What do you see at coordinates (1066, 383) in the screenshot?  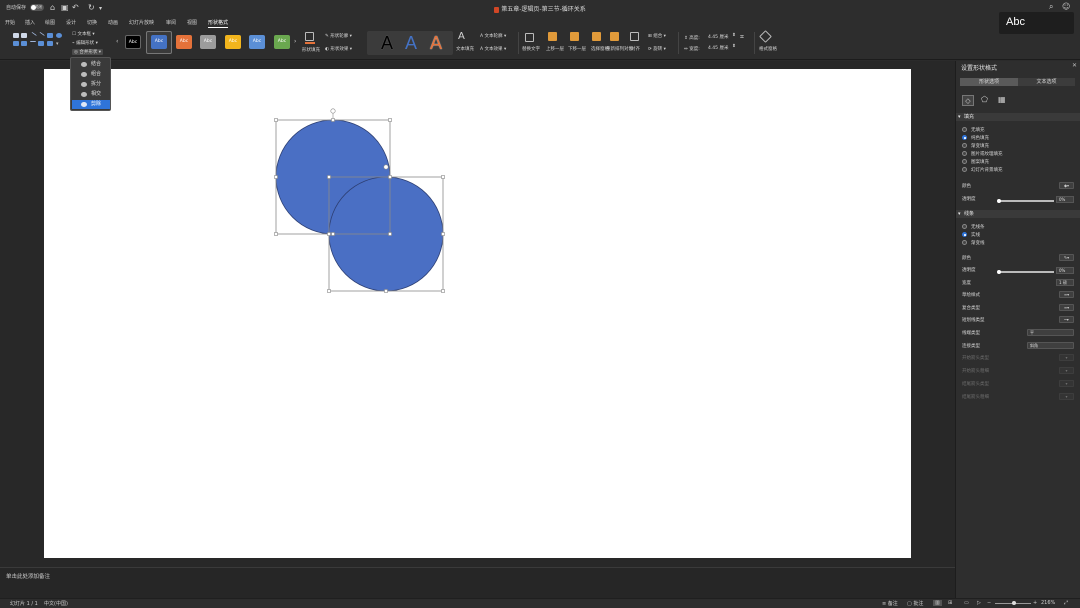 I see `end-arrow-type-select: ▾` at bounding box center [1066, 383].